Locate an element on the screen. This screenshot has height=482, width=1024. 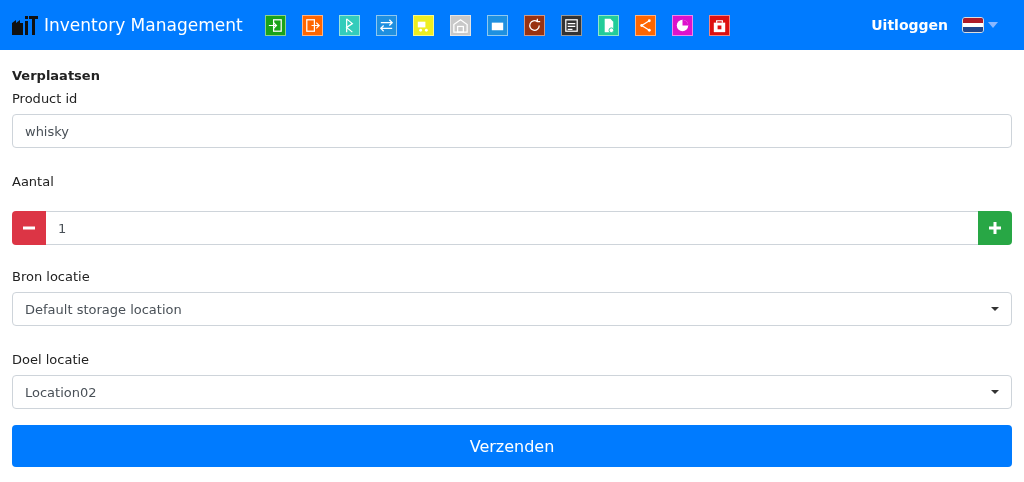
transfer-toolbar-icon is located at coordinates (386, 25).